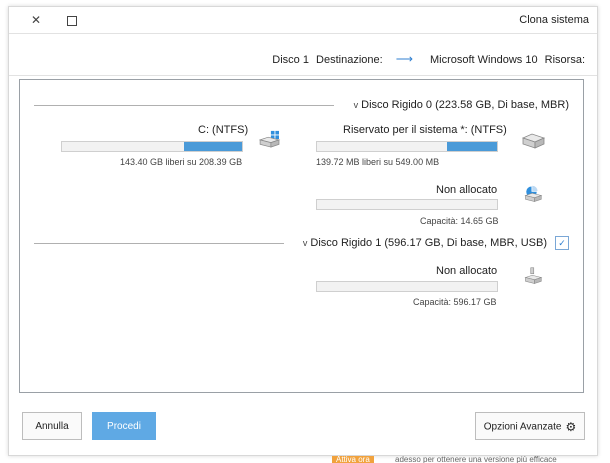 The width and height of the screenshot is (610, 463). I want to click on proceed-button: Procedi, so click(124, 426).